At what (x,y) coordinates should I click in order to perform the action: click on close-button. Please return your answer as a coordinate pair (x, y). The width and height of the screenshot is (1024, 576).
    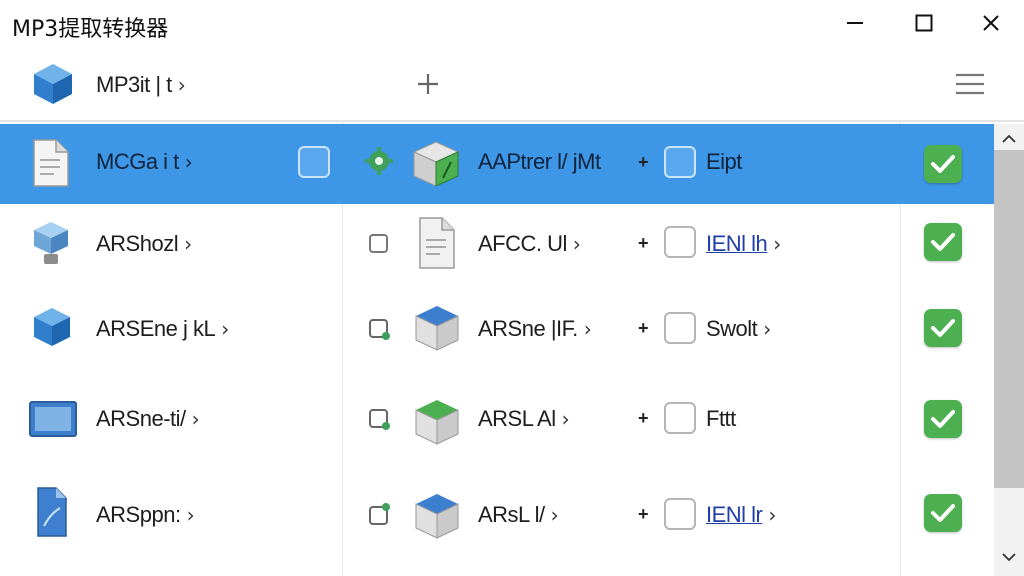
    Looking at the image, I should click on (991, 23).